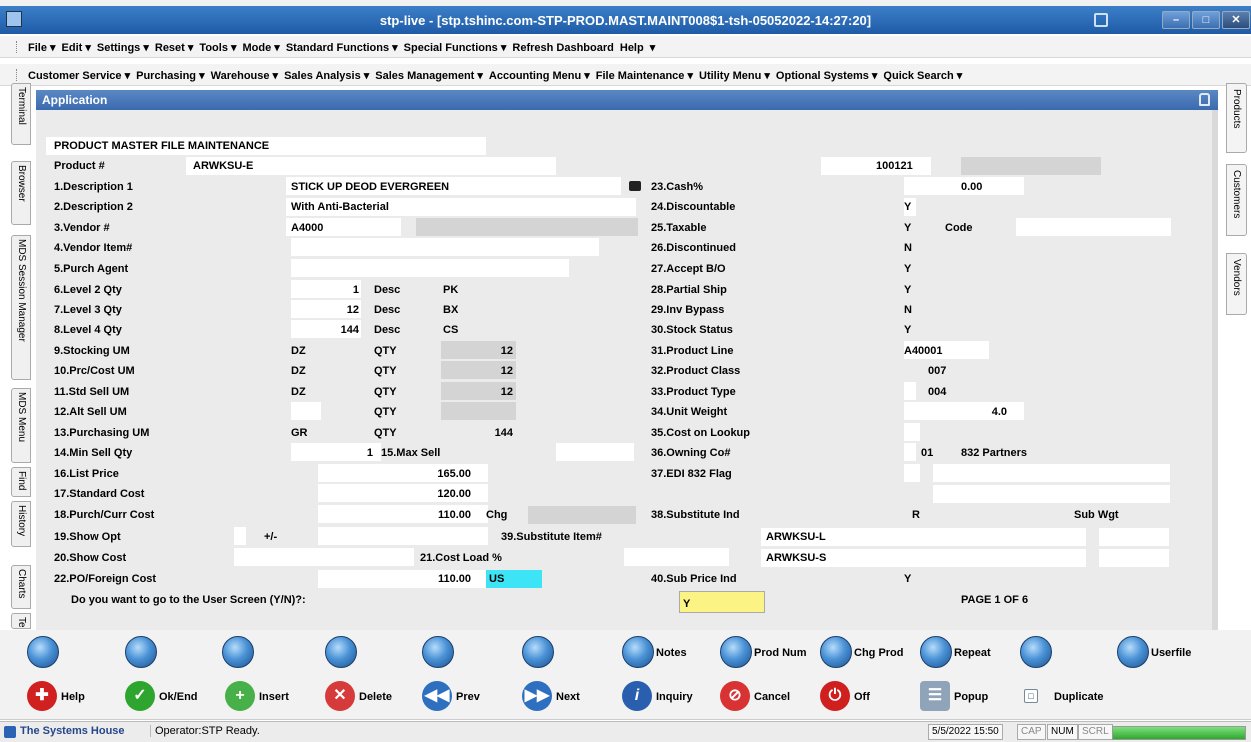 This screenshot has width=1251, height=742. What do you see at coordinates (1206, 20) in the screenshot?
I see `maximize-button: □` at bounding box center [1206, 20].